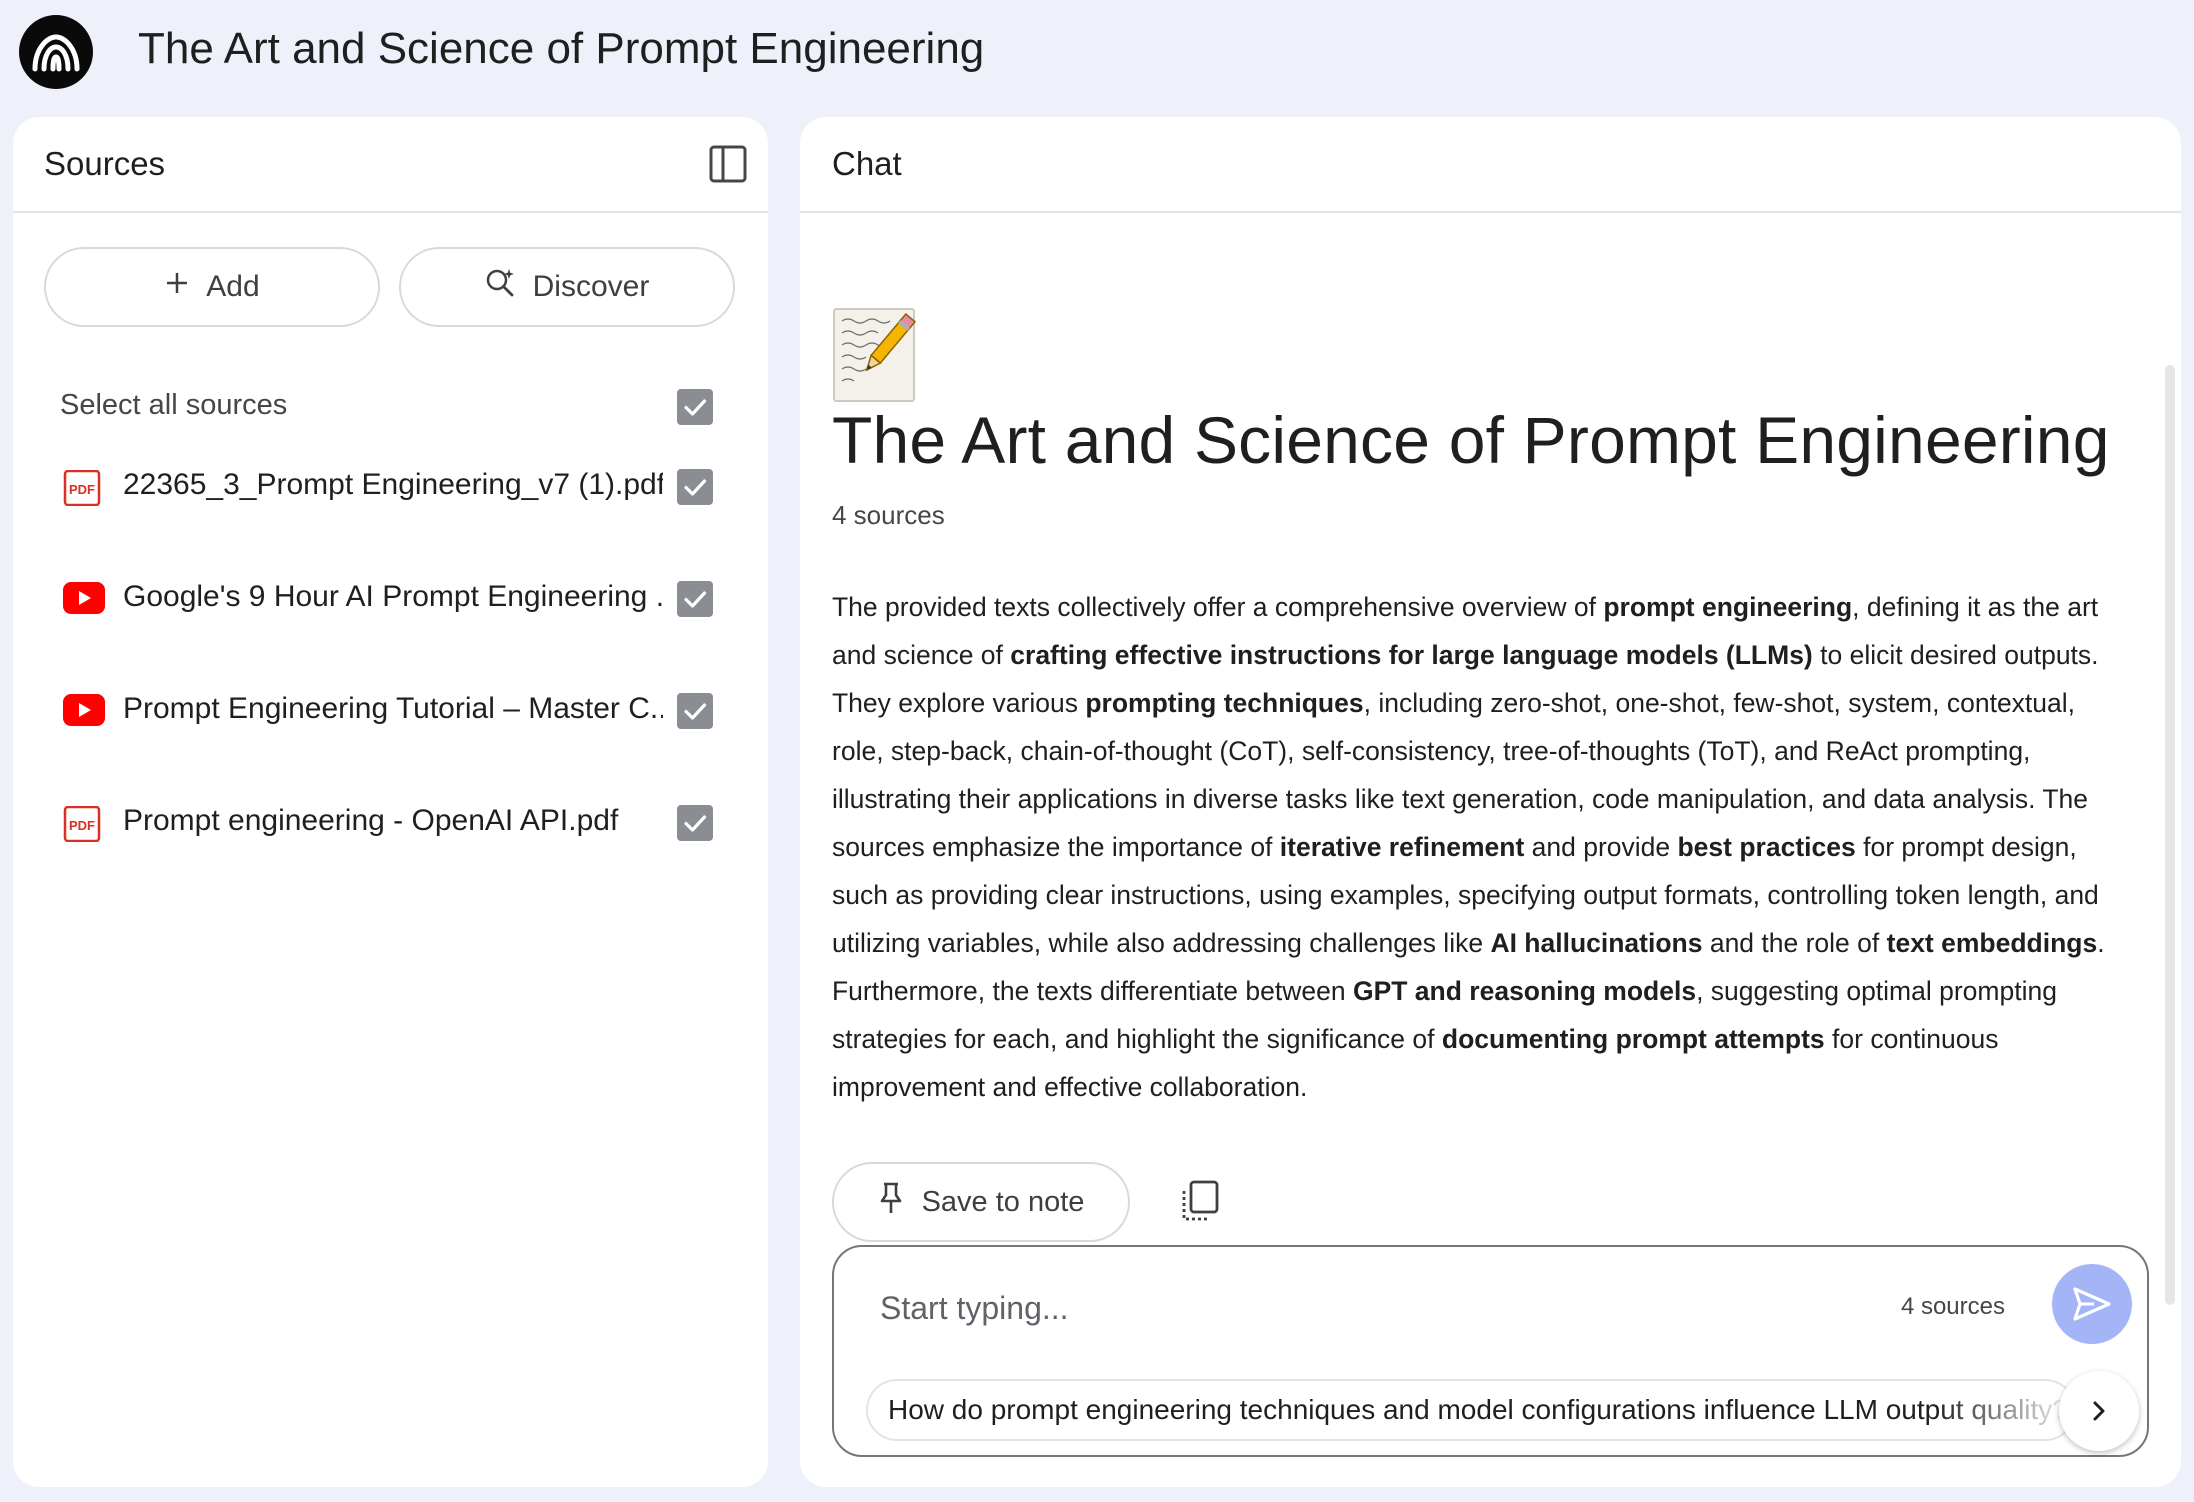 The image size is (2194, 1502). What do you see at coordinates (1766, 847) in the screenshot?
I see `summary-highlight: best practices` at bounding box center [1766, 847].